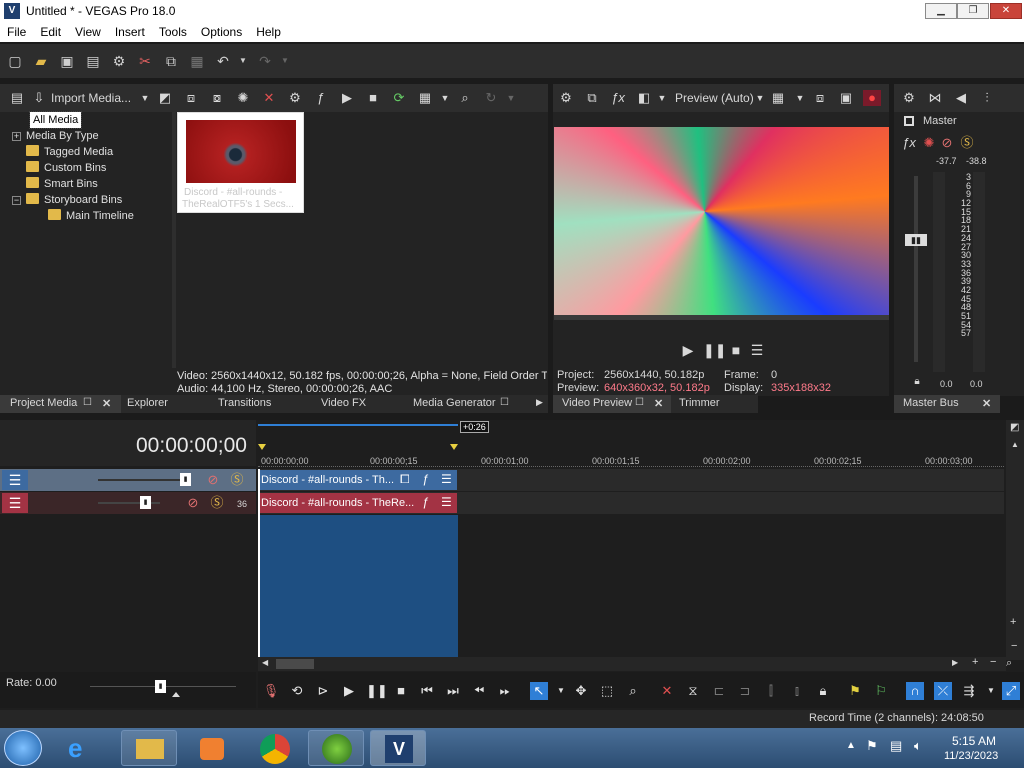  What do you see at coordinates (321, 98) in the screenshot?
I see `media-fx-plugin-icon: ƒ` at bounding box center [321, 98].